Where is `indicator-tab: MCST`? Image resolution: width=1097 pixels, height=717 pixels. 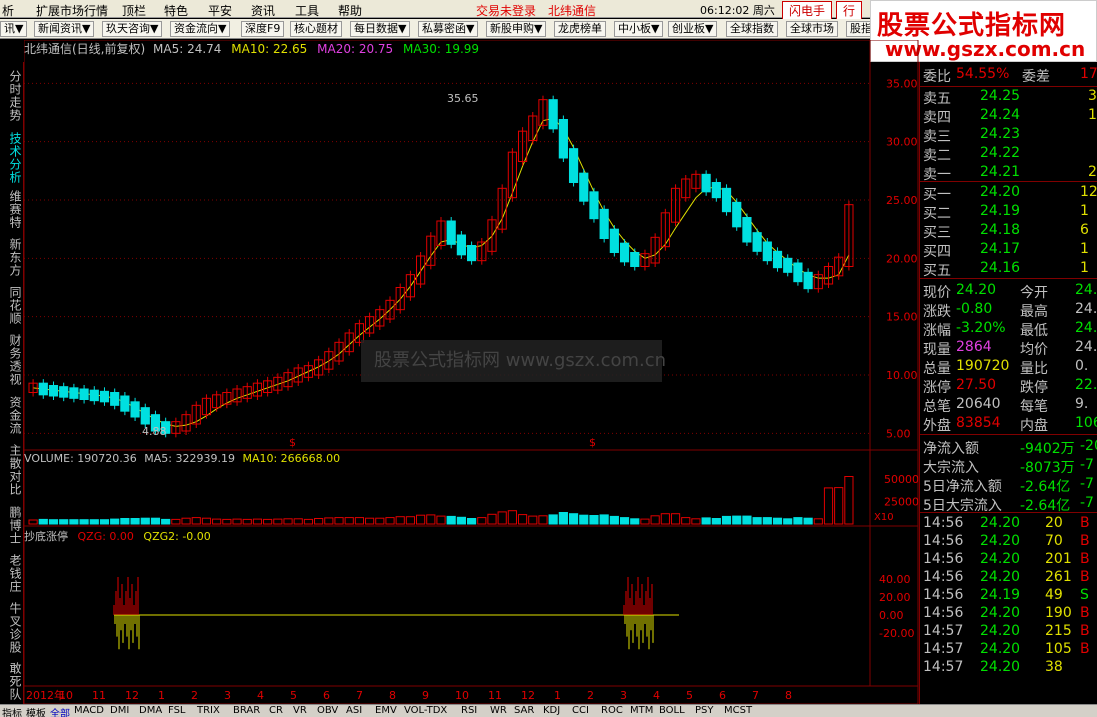 indicator-tab: MCST is located at coordinates (738, 710).